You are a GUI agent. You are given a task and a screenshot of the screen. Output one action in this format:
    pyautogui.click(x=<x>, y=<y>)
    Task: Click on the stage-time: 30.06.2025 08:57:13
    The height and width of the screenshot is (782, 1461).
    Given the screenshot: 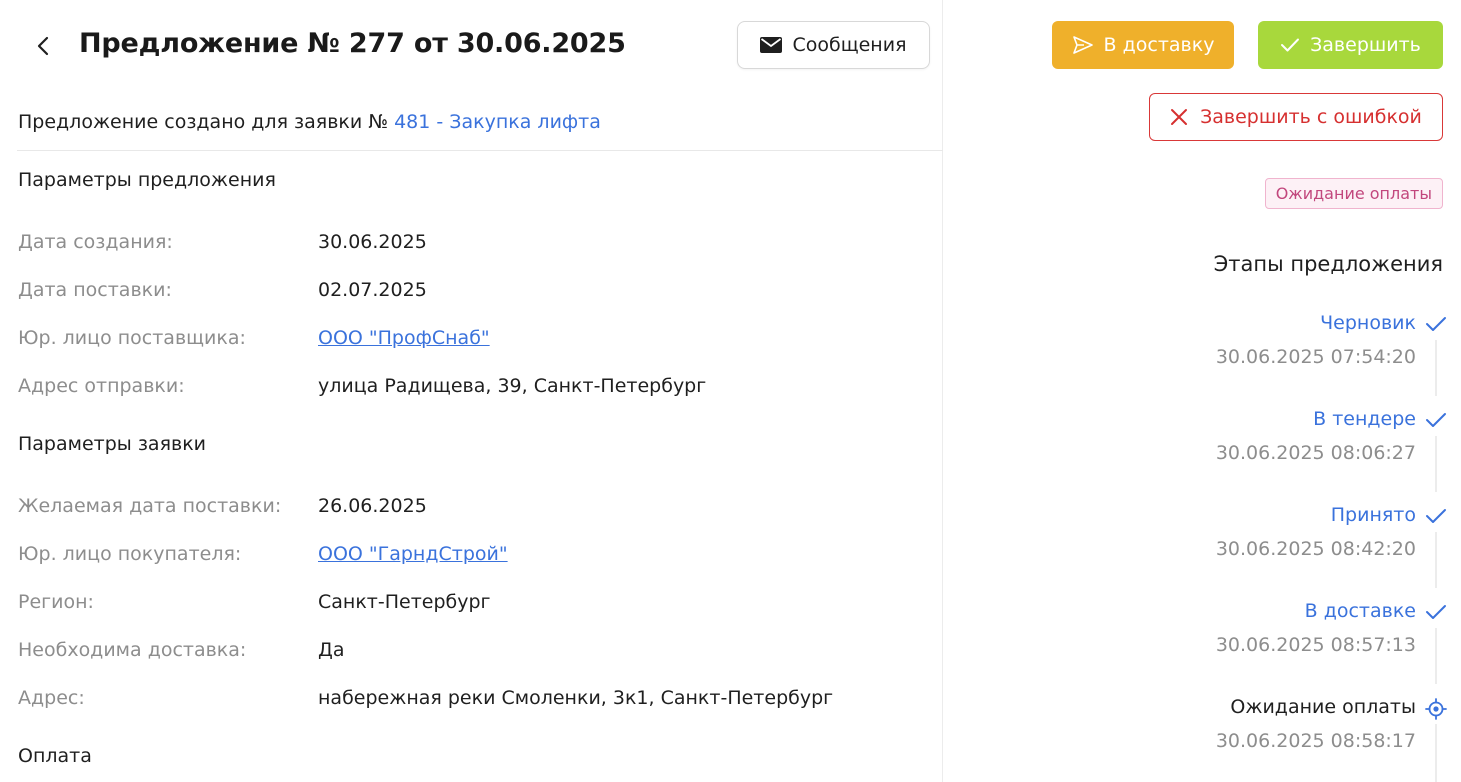 What is the action you would take?
    pyautogui.click(x=1315, y=645)
    